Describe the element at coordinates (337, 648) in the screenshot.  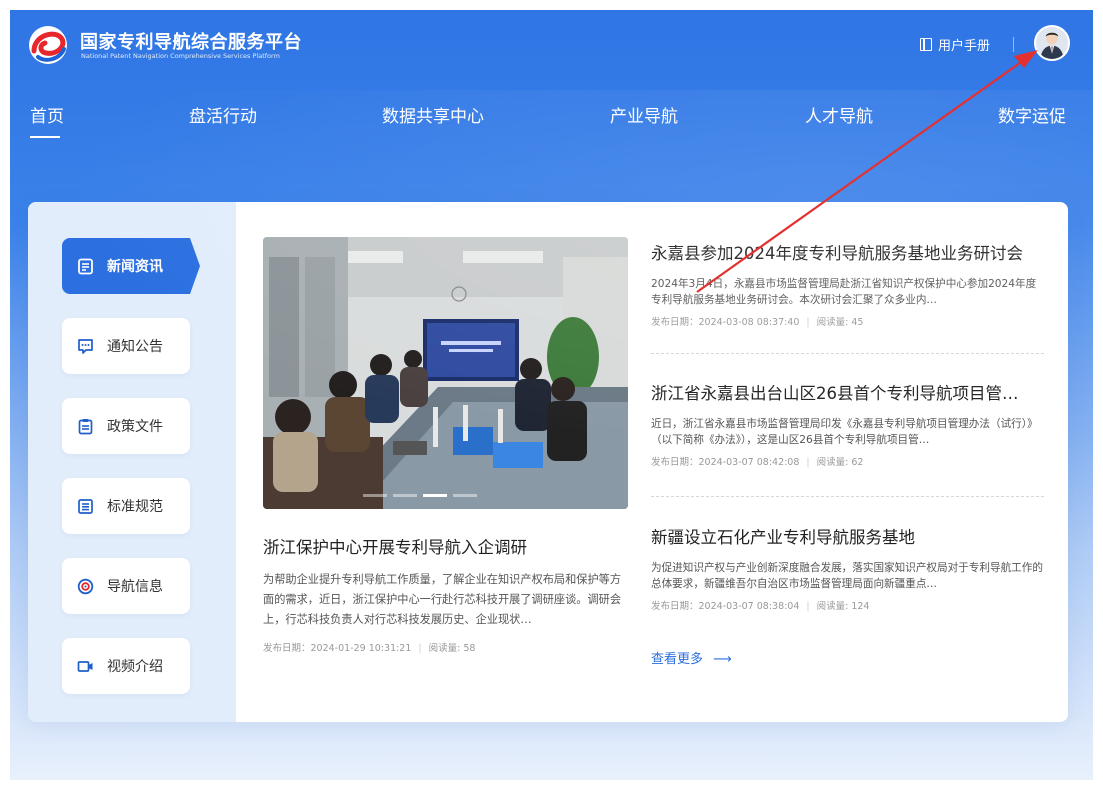
I see `publish-date: 发布日期：2024-01-29 10:31:21` at that location.